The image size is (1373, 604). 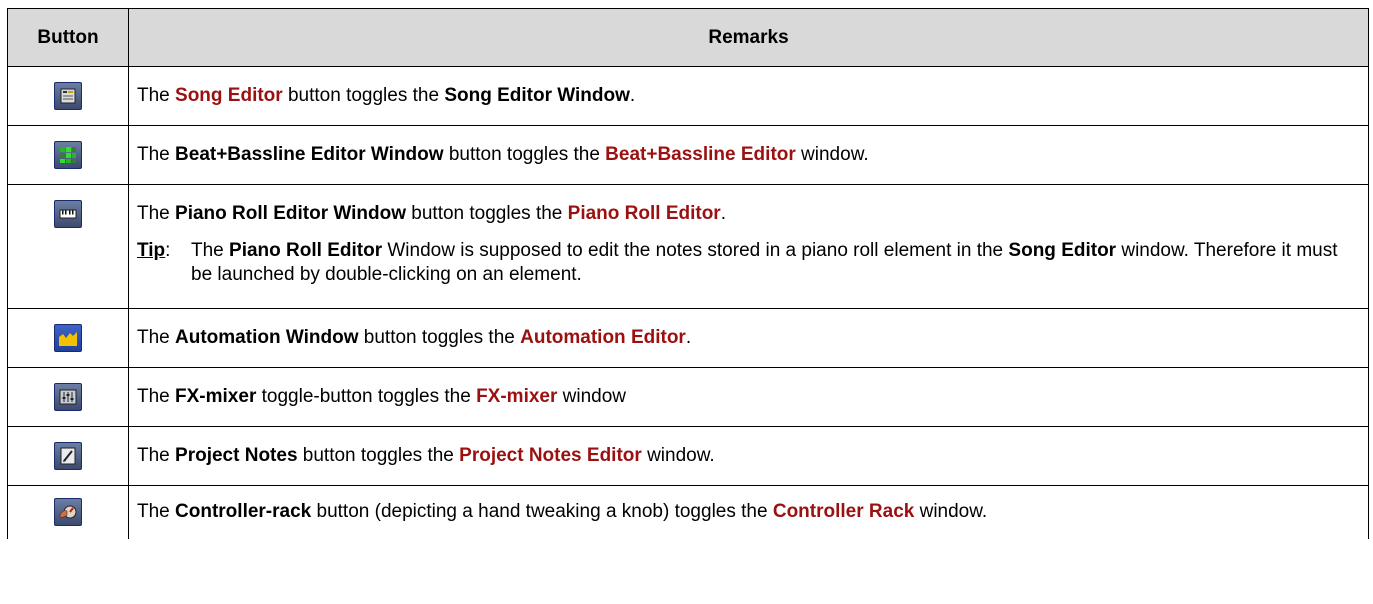 I want to click on controller-rack-icon, so click(x=68, y=512).